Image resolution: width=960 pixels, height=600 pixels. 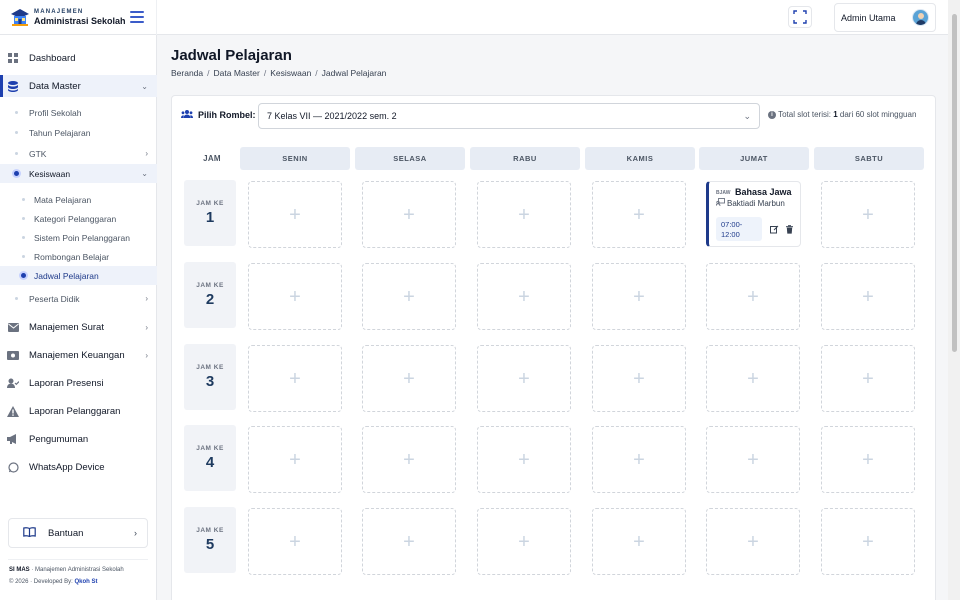 What do you see at coordinates (78, 153) in the screenshot?
I see `sidebar-item-gtk: GTK ›` at bounding box center [78, 153].